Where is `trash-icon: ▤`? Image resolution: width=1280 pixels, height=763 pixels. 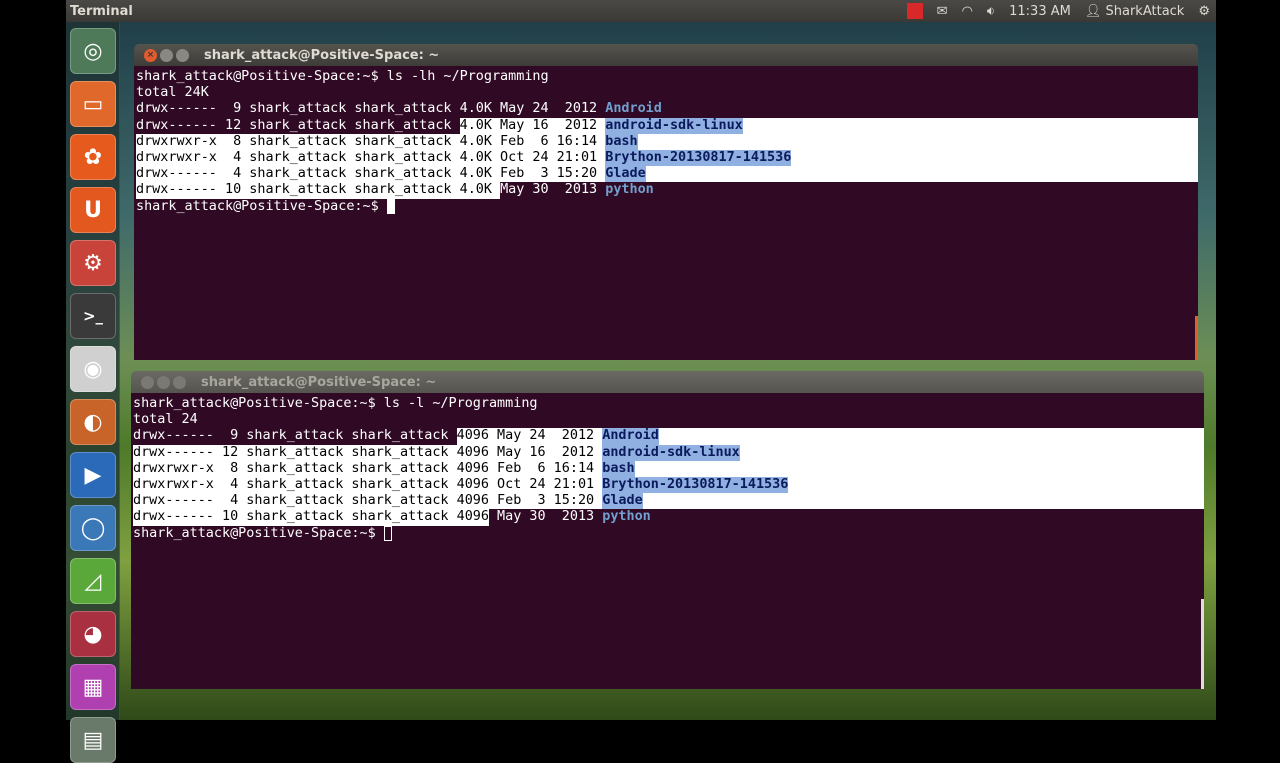 trash-icon: ▤ is located at coordinates (93, 740).